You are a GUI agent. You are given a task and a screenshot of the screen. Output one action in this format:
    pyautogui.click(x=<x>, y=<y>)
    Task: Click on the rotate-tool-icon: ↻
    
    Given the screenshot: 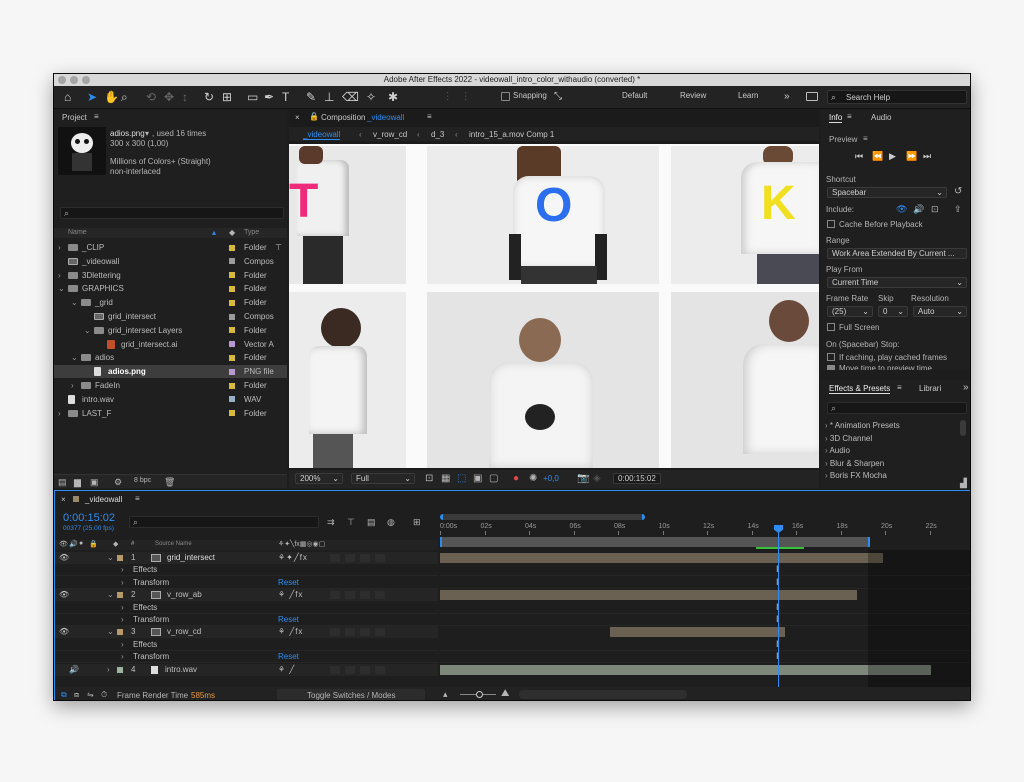 What is the action you would take?
    pyautogui.click(x=209, y=97)
    